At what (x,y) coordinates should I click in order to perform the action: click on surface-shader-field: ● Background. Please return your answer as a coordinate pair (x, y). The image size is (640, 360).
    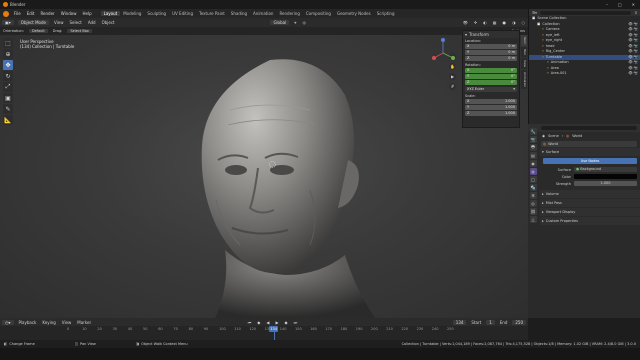
    Looking at the image, I should click on (605, 169).